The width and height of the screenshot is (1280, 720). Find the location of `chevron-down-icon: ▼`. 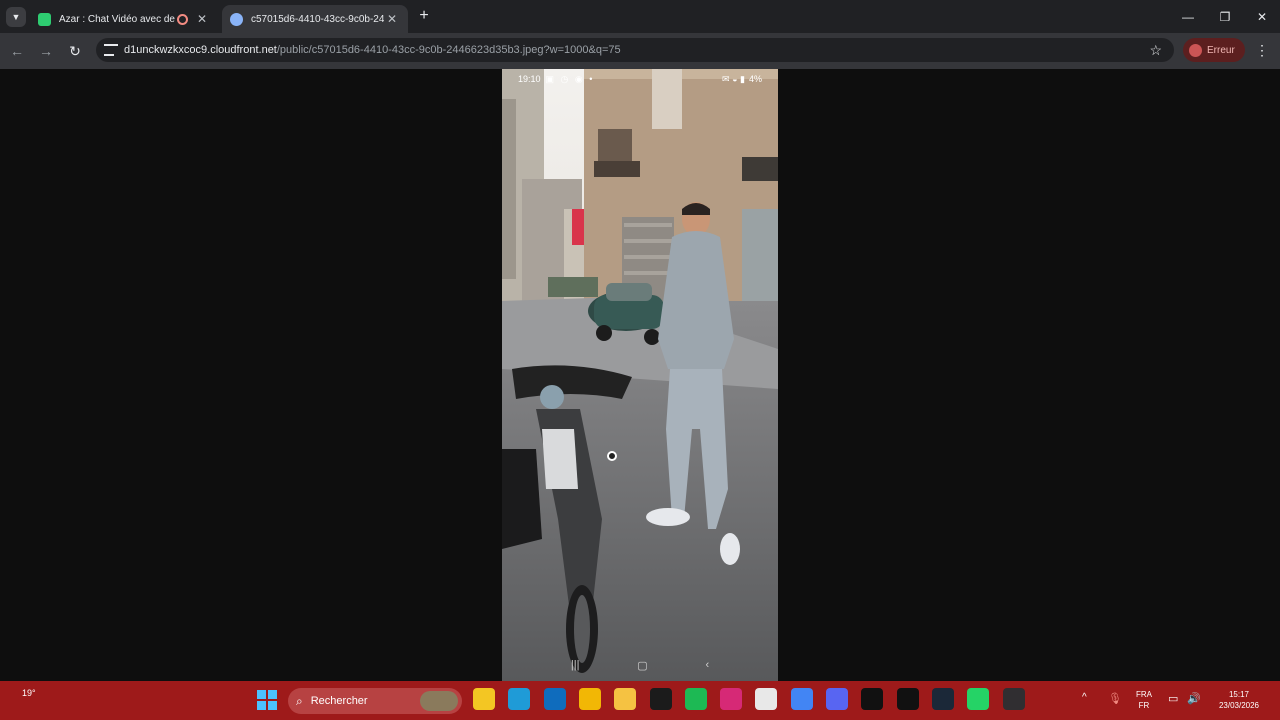

chevron-down-icon: ▼ is located at coordinates (16, 17).